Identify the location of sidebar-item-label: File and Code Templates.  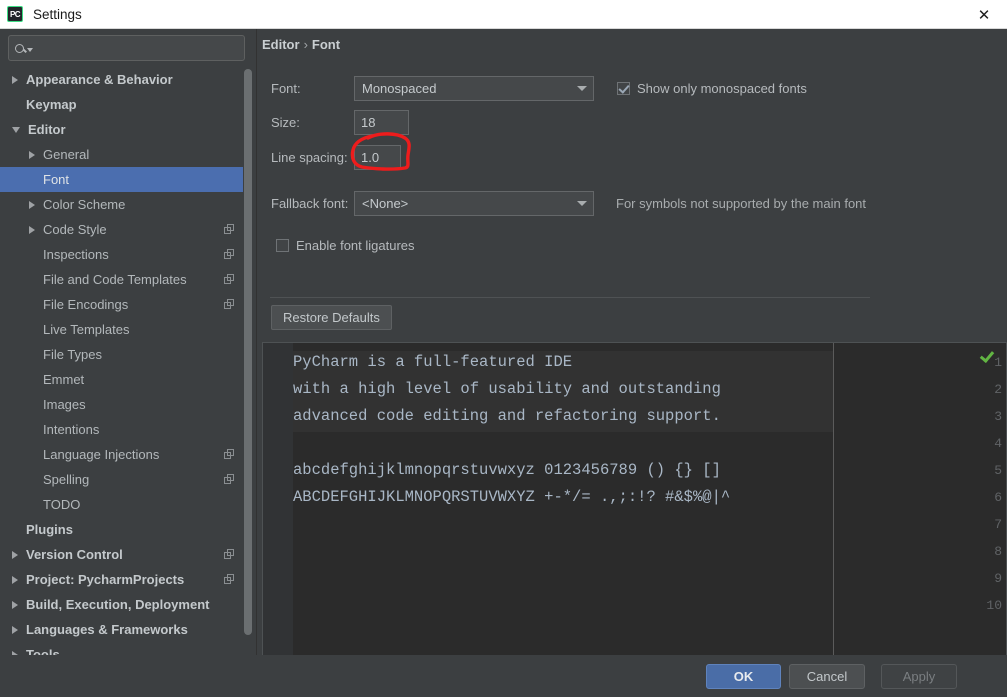
(115, 279).